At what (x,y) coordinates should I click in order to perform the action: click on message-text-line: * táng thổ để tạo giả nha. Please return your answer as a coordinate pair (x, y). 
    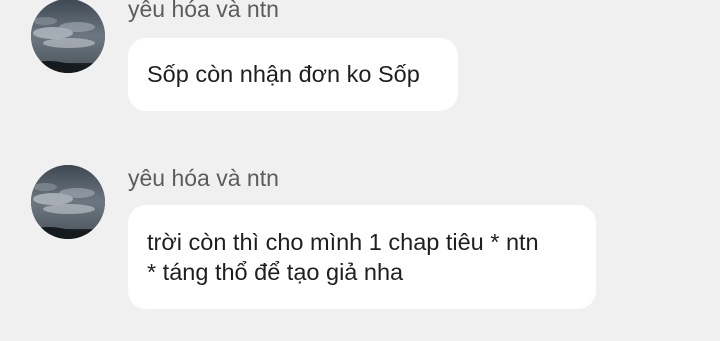
    Looking at the image, I should click on (275, 272).